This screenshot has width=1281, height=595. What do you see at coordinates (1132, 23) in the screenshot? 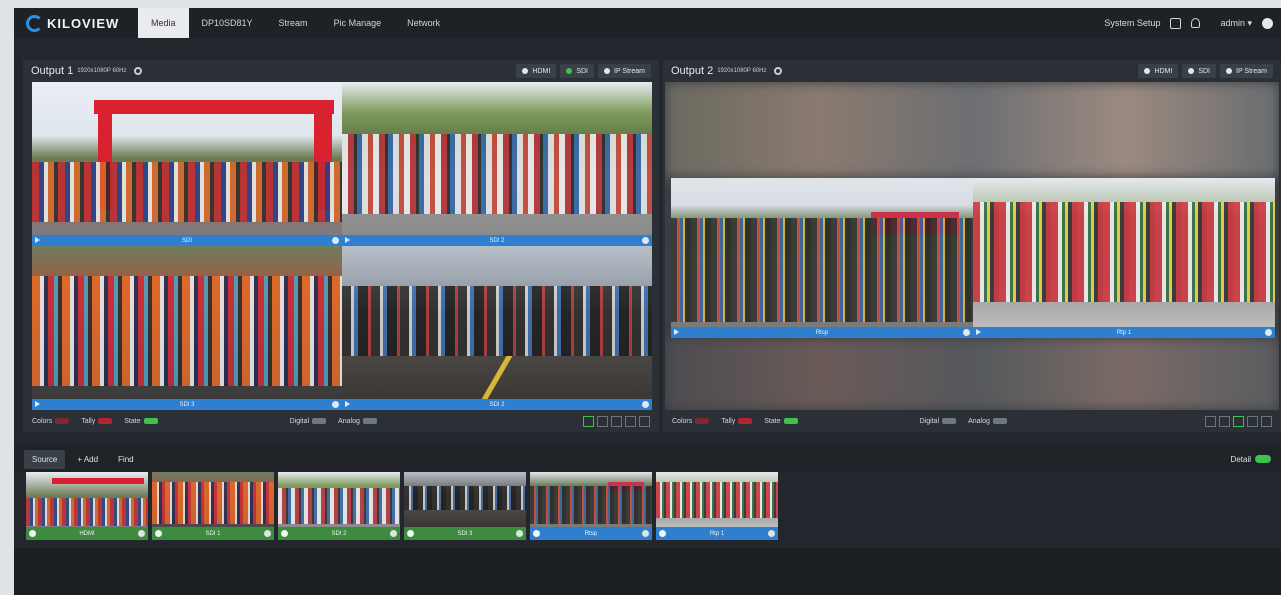
I see `system-setup-link: System Setup` at bounding box center [1132, 23].